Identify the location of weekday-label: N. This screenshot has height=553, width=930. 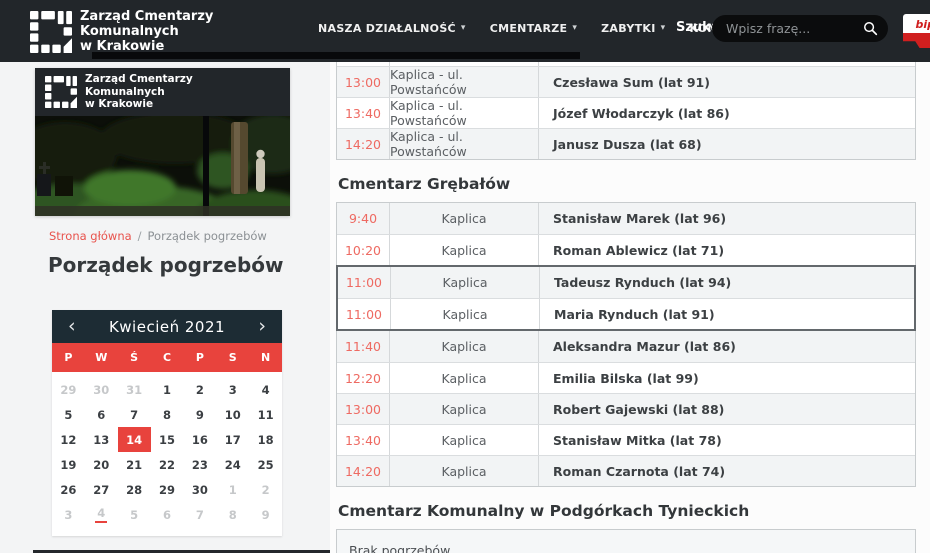
(265, 357).